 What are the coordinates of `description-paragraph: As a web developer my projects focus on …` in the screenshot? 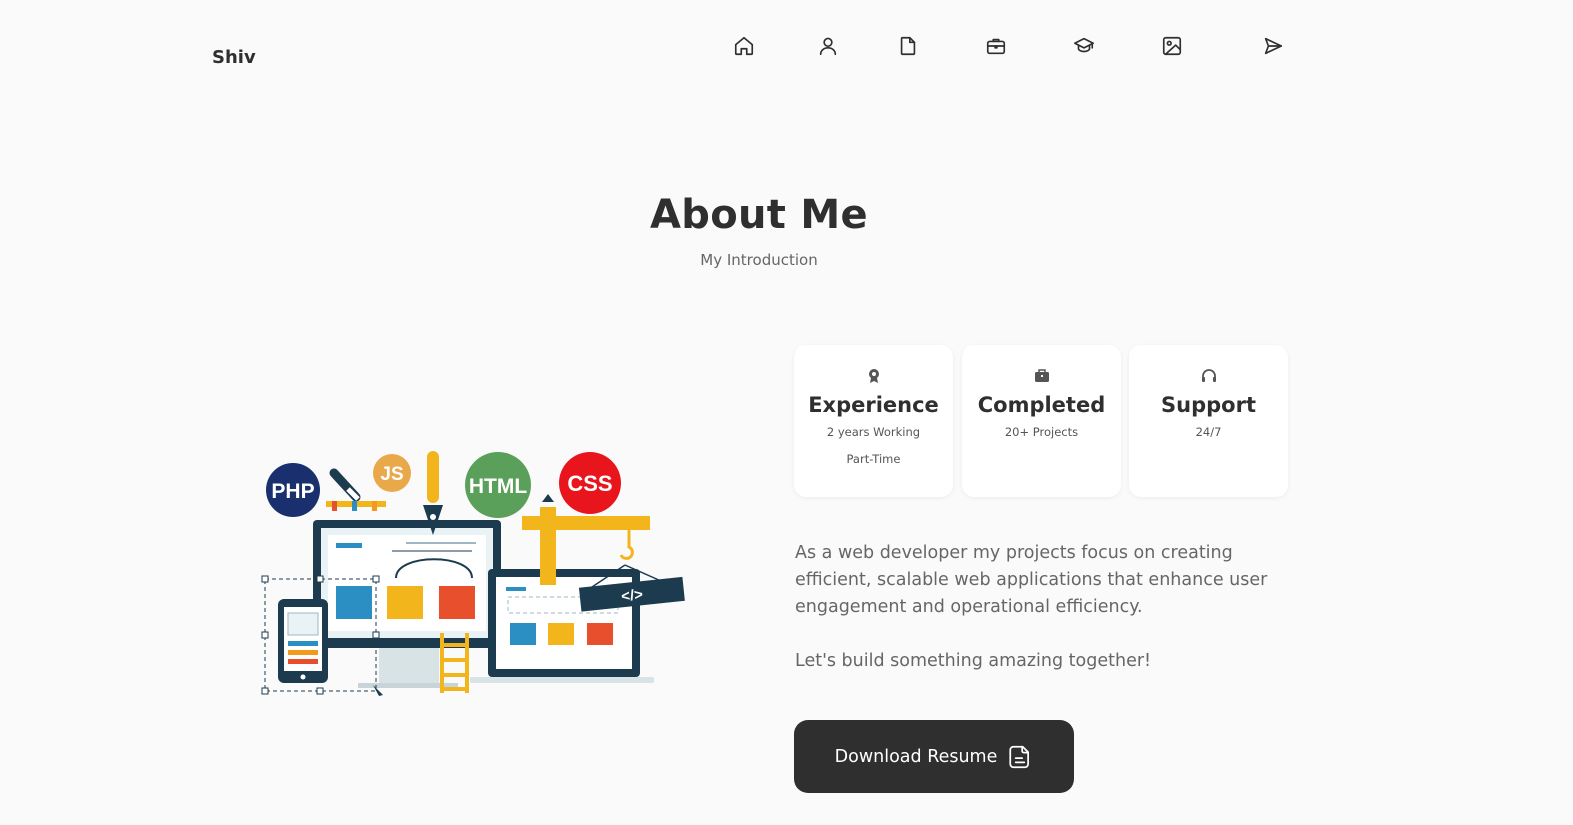 It's located at (1031, 580).